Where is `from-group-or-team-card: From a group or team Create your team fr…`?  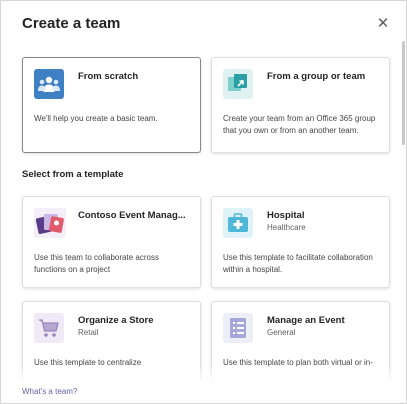 from-group-or-team-card: From a group or team Create your team fr… is located at coordinates (300, 105).